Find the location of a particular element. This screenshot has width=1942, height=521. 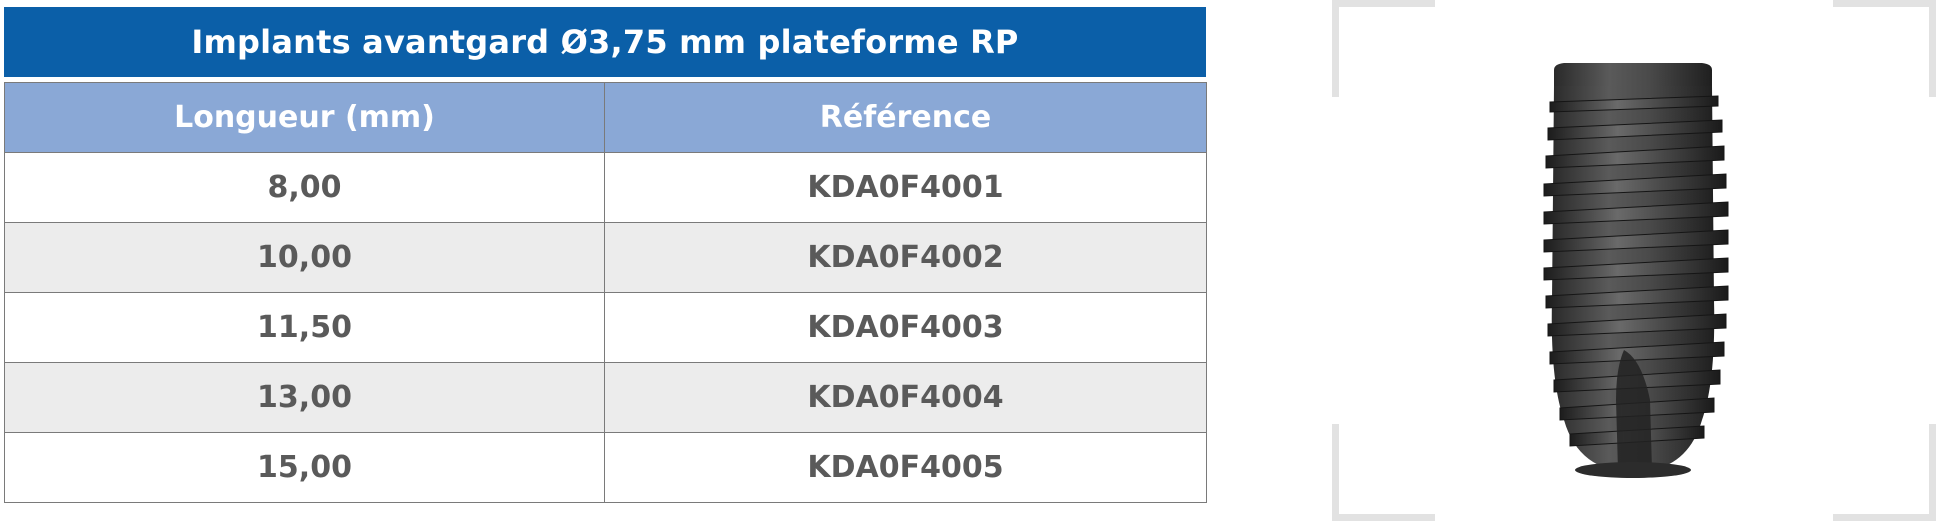

cell-reference: KDA0F4001 is located at coordinates (905, 187).